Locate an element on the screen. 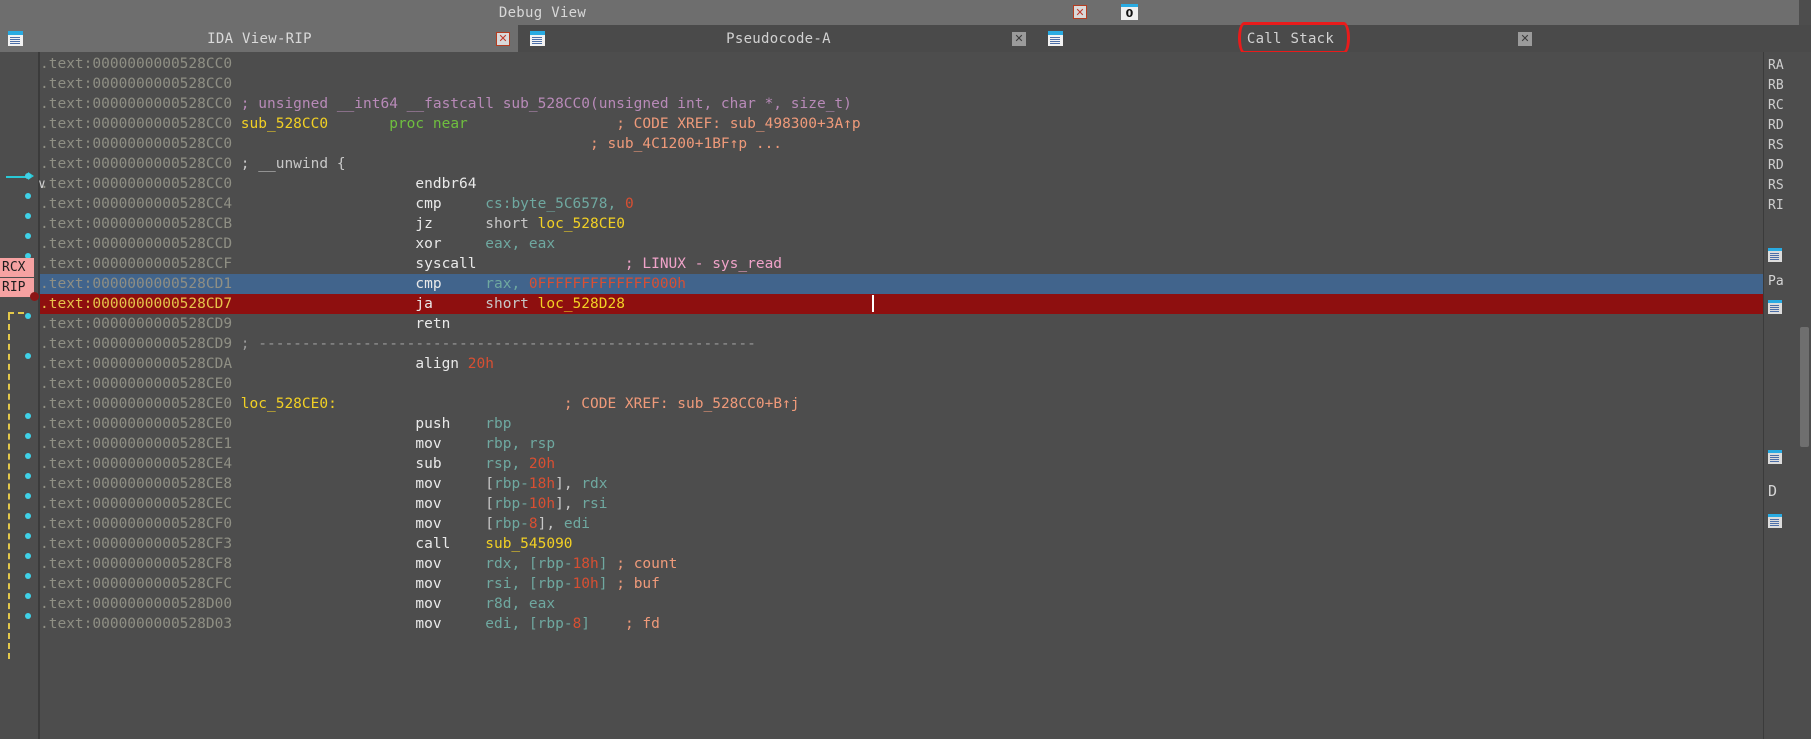  line-address: .text:0000000000528CCB is located at coordinates (136, 224).